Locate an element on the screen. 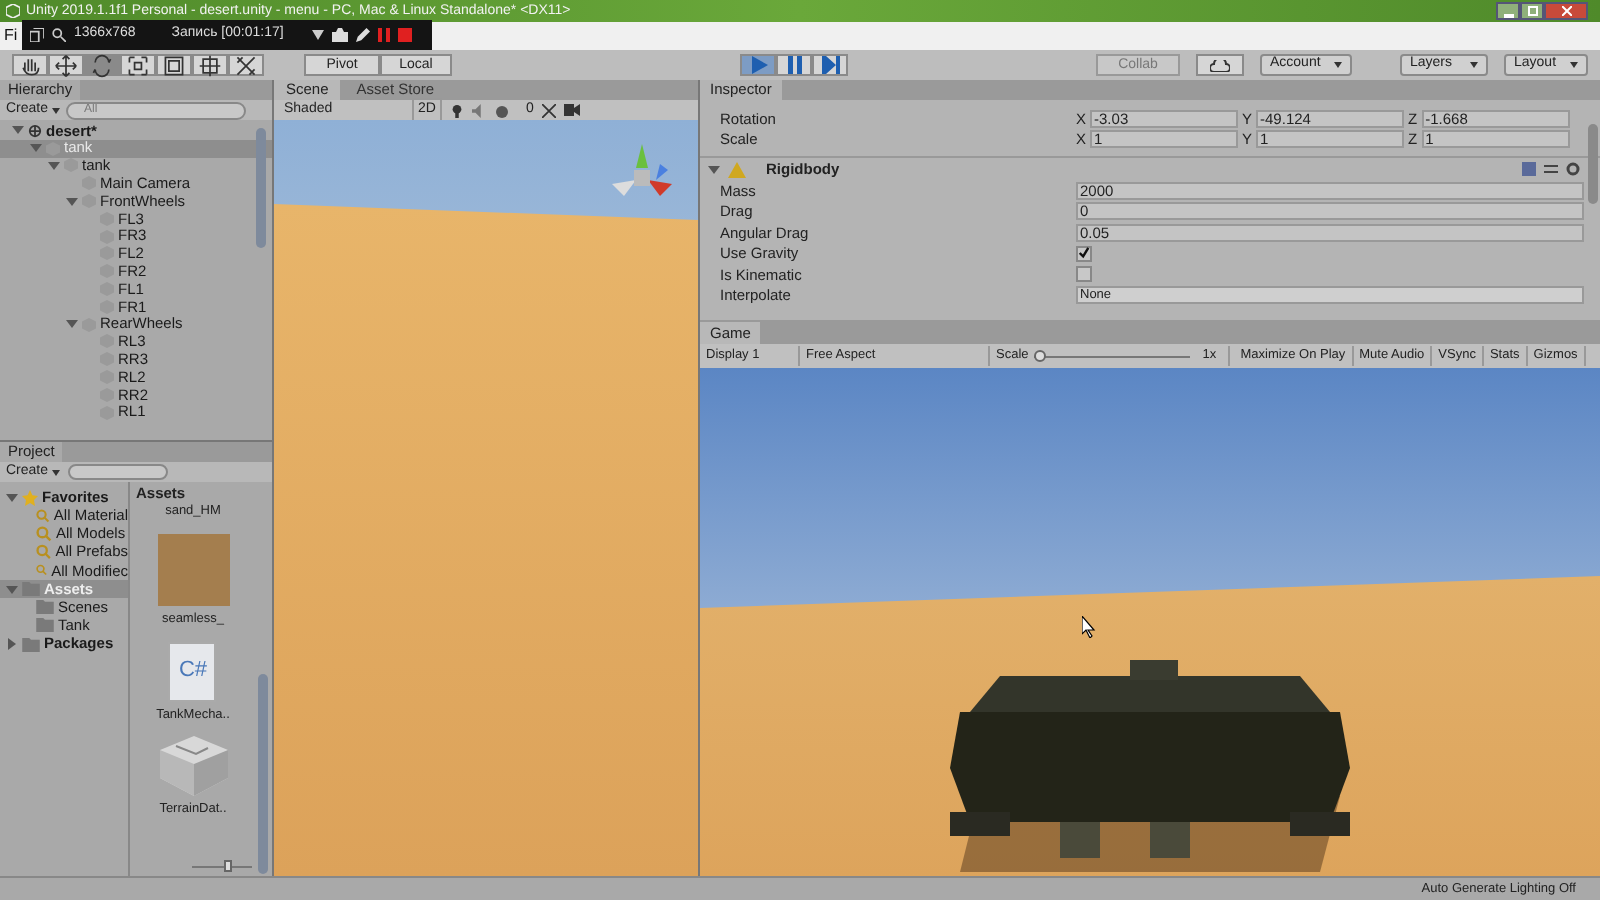 The width and height of the screenshot is (1600, 900). star-icon is located at coordinates (30, 497).